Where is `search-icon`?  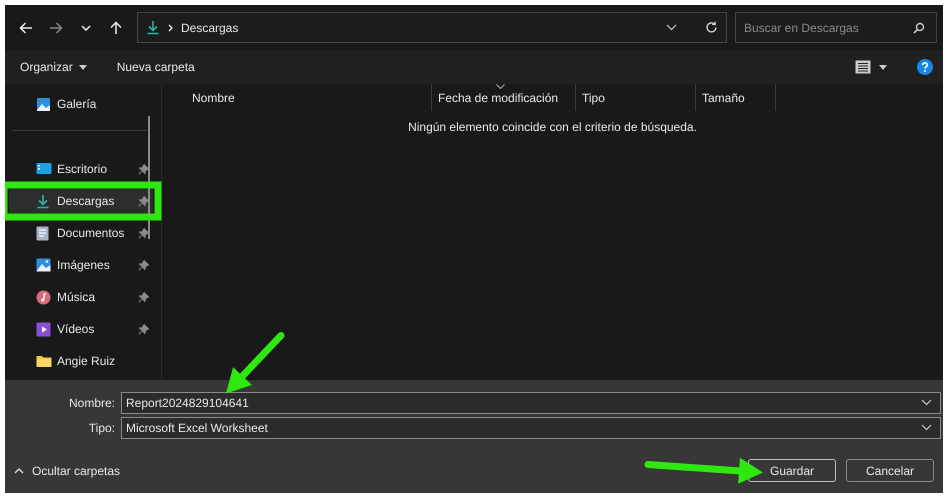
search-icon is located at coordinates (919, 28).